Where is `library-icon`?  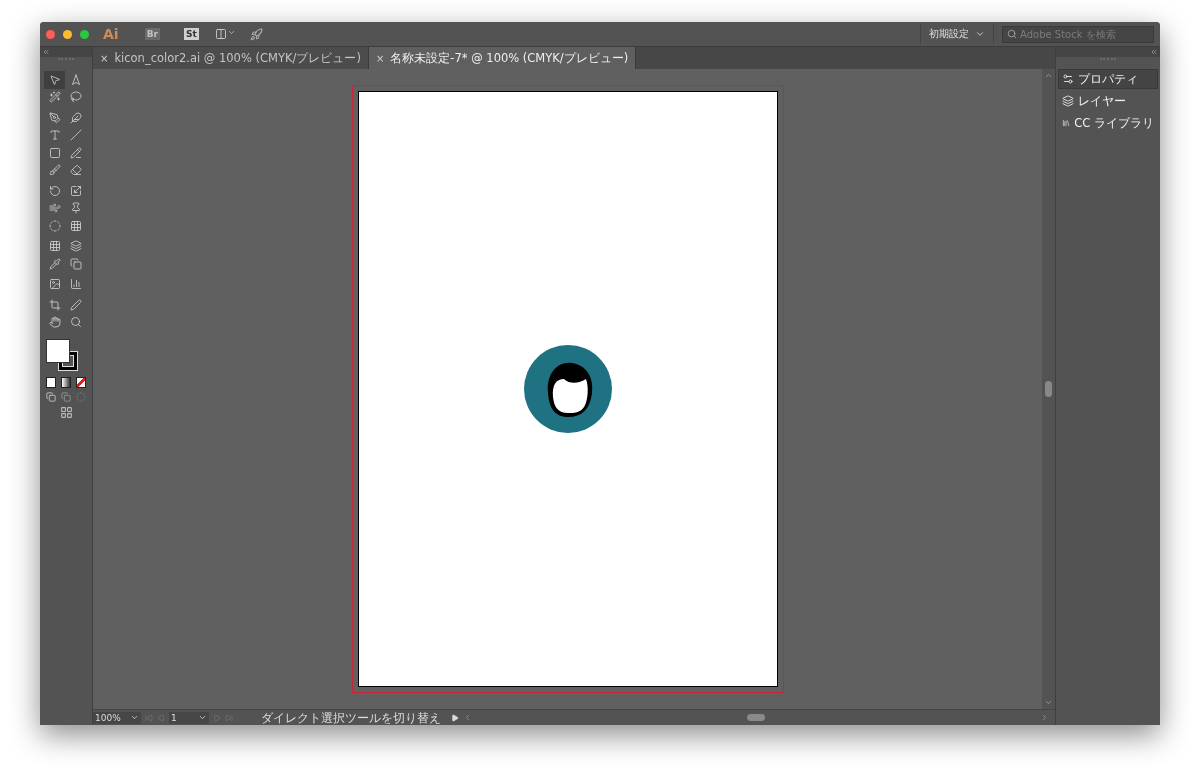 library-icon is located at coordinates (1066, 123).